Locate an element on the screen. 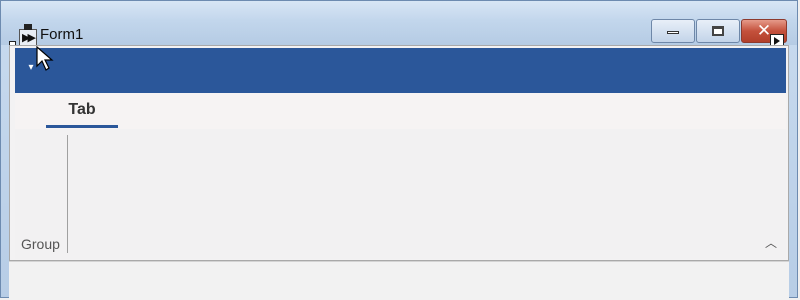  minimize-icon is located at coordinates (673, 32).